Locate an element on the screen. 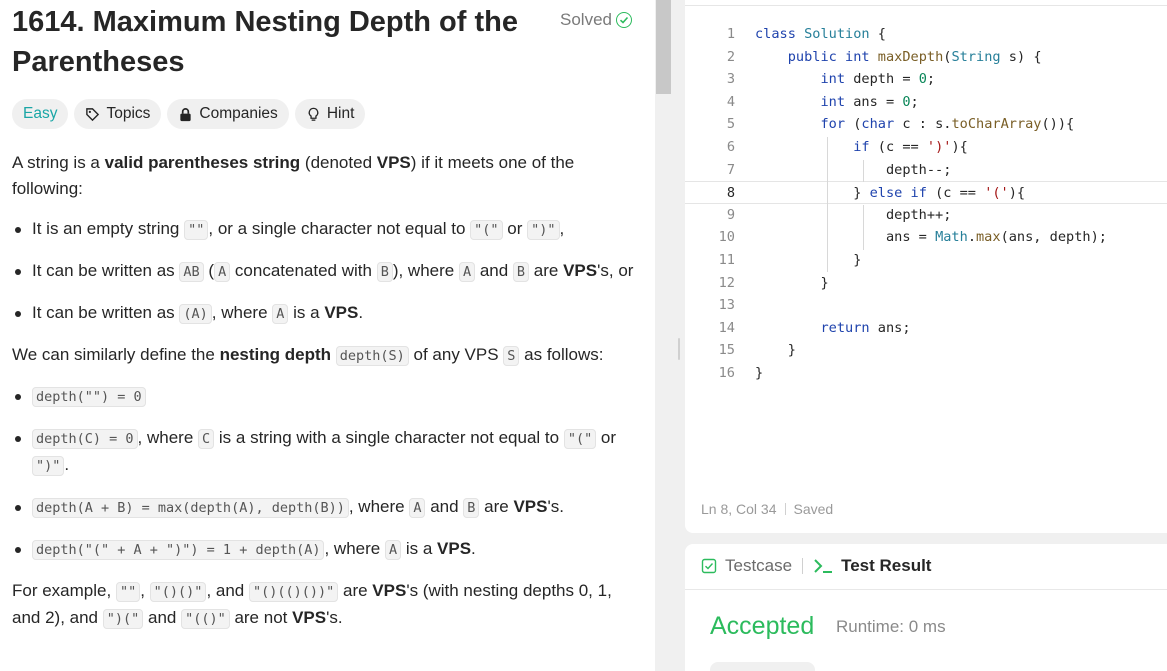 The image size is (1167, 671). list-item: depth("") = 0 is located at coordinates (327, 396).